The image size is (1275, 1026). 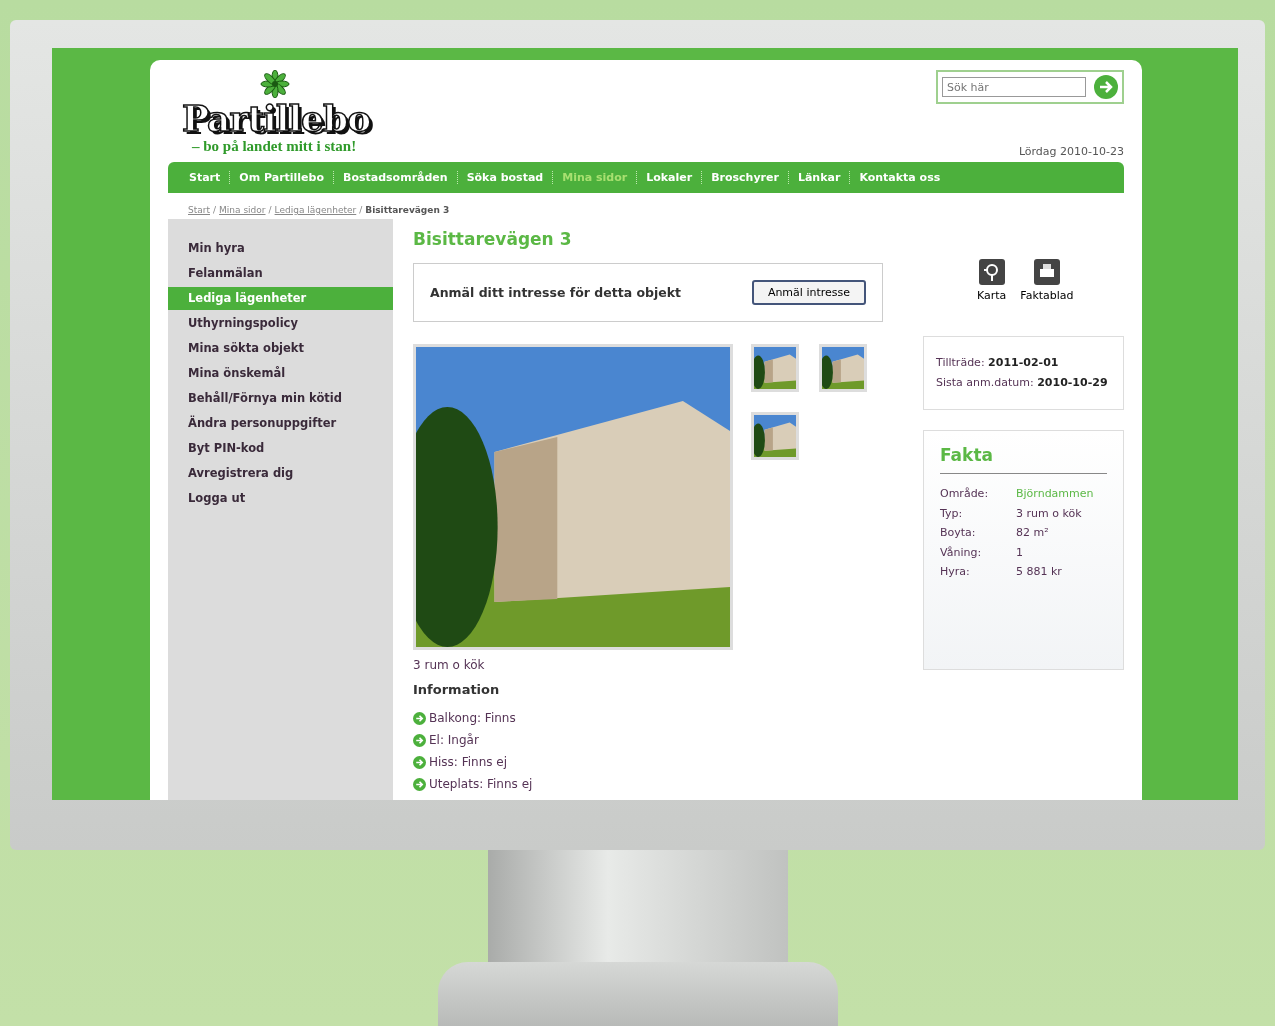 What do you see at coordinates (555, 292) in the screenshot?
I see `interest-text: Anmäl ditt intresse för detta objekt` at bounding box center [555, 292].